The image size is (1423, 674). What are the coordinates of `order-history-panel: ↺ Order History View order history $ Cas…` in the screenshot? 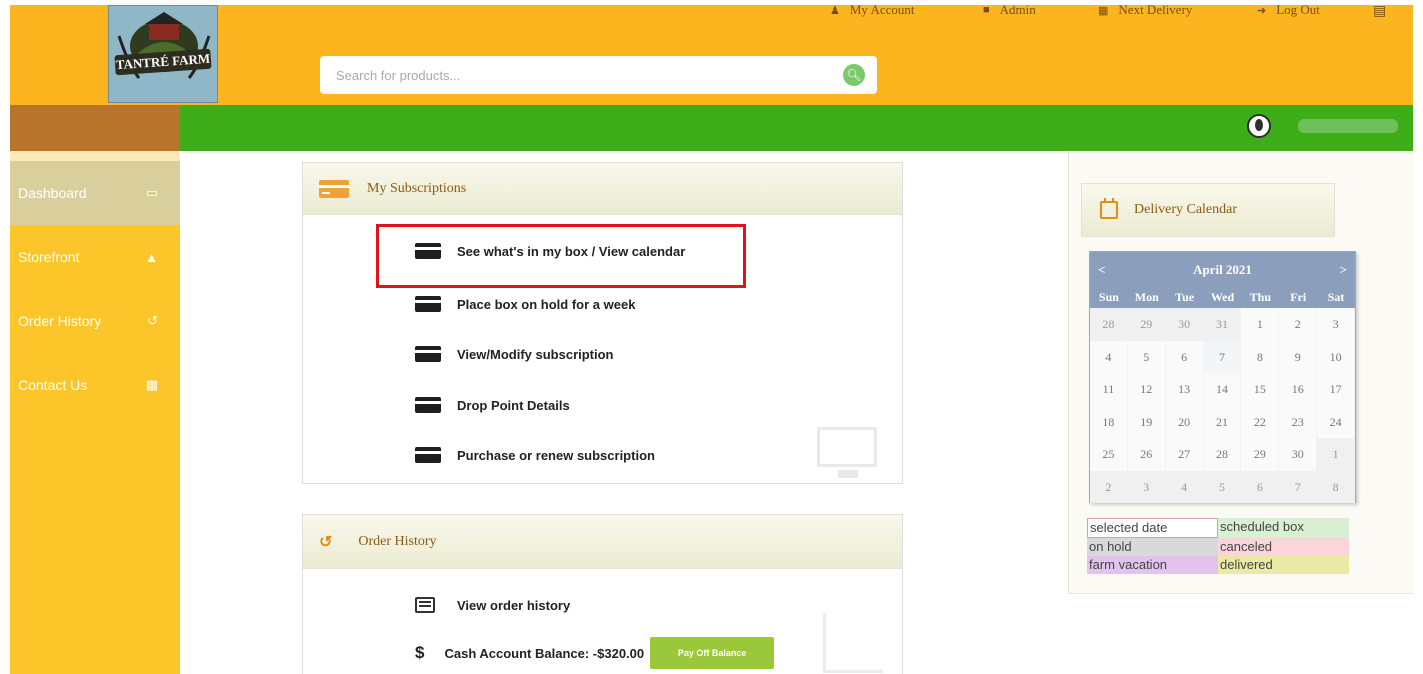 It's located at (602, 594).